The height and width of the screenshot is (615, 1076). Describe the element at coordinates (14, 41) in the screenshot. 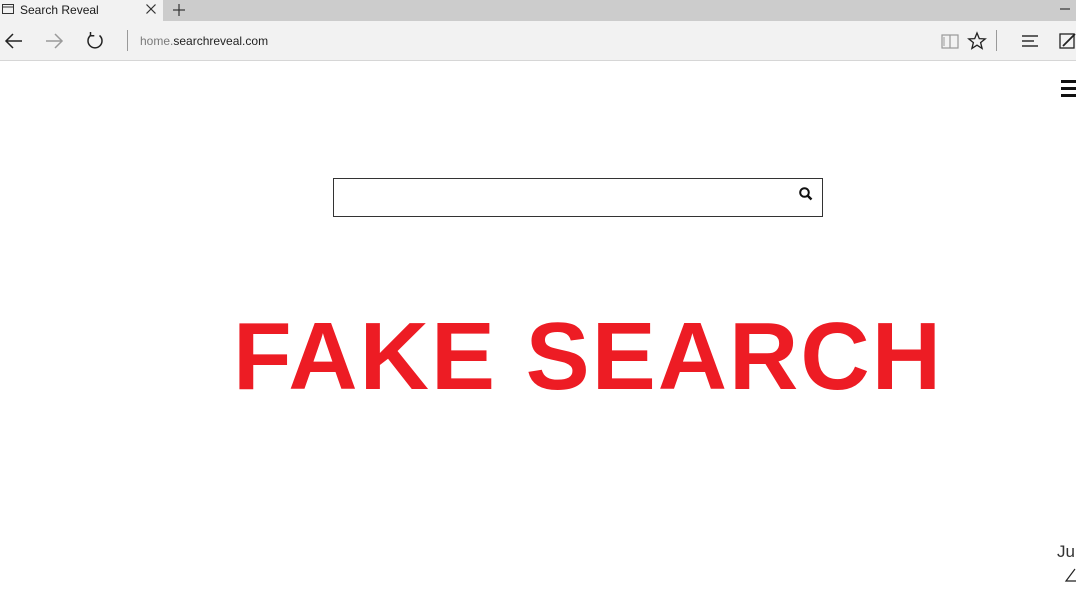

I see `back-arrow-icon` at that location.